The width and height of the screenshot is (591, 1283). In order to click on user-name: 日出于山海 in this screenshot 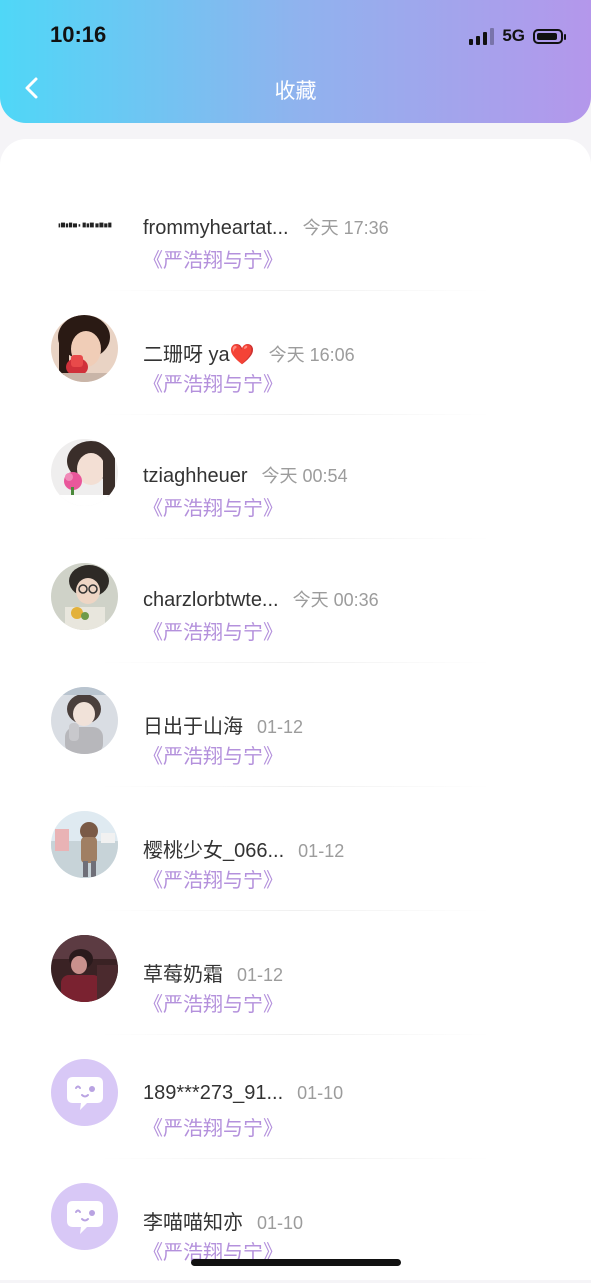, I will do `click(193, 727)`.